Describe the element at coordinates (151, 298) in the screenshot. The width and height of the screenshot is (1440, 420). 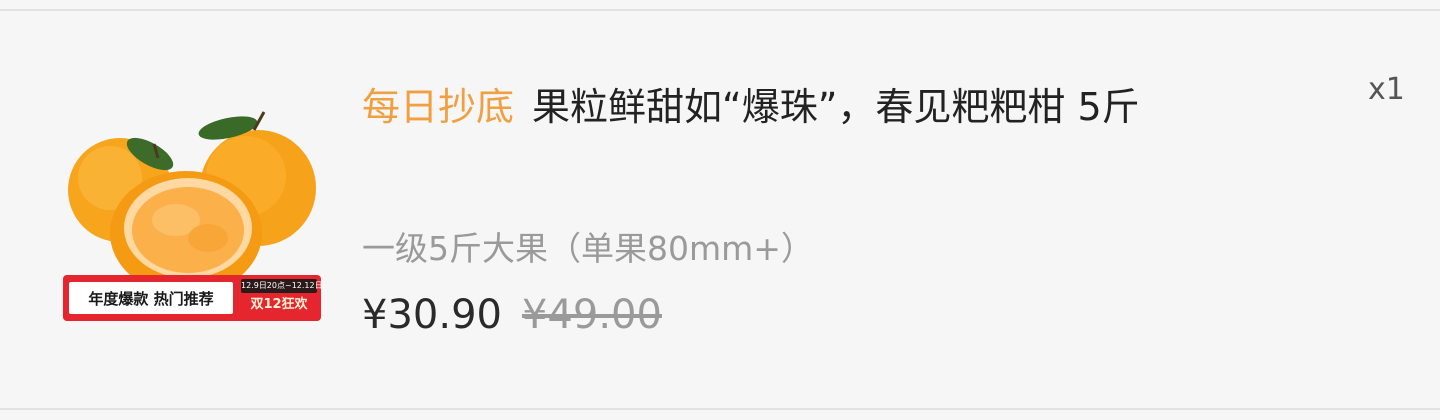
I see `promo-hot-label: 年度爆款 热门推荐` at that location.